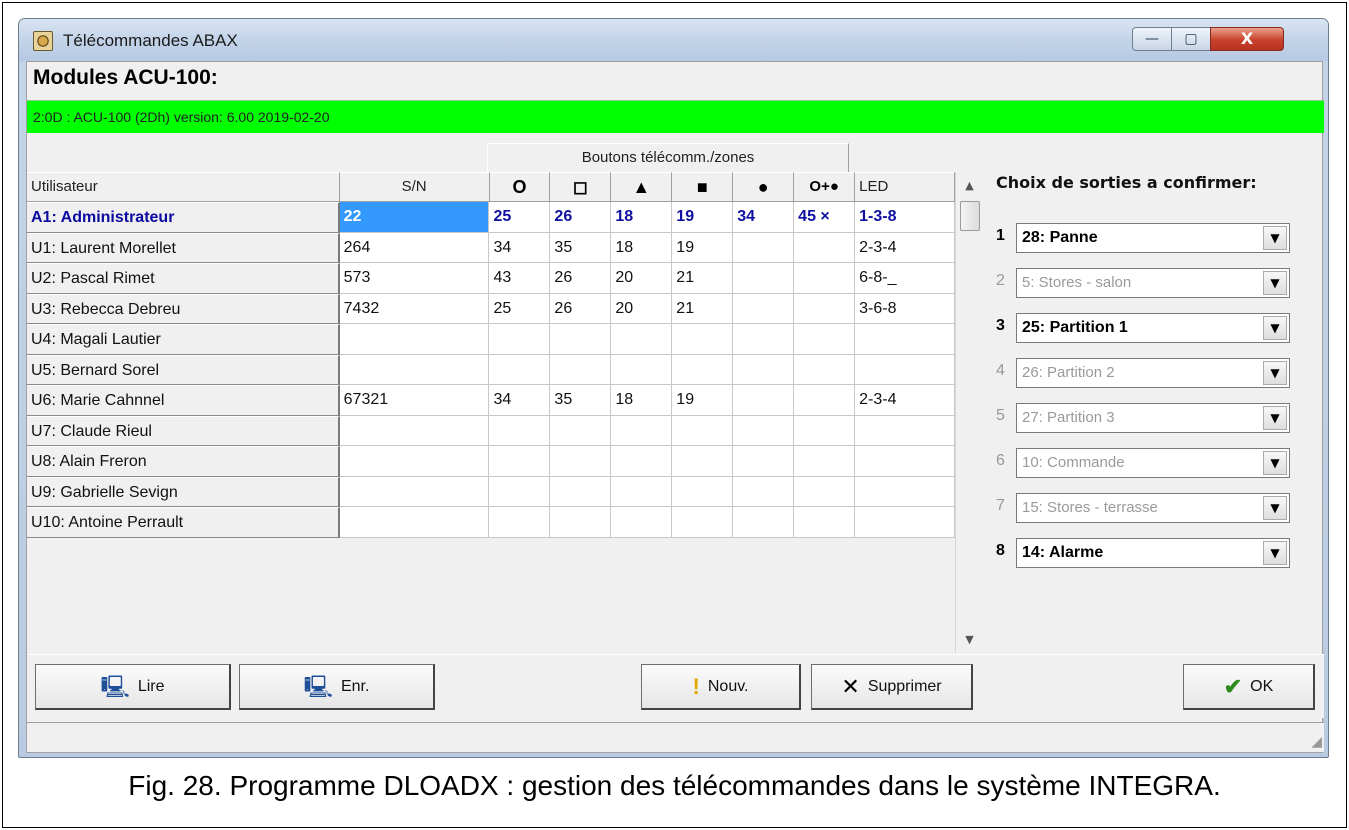 The height and width of the screenshot is (830, 1349). I want to click on table-row: U4: Magali Lautier, so click(491, 339).